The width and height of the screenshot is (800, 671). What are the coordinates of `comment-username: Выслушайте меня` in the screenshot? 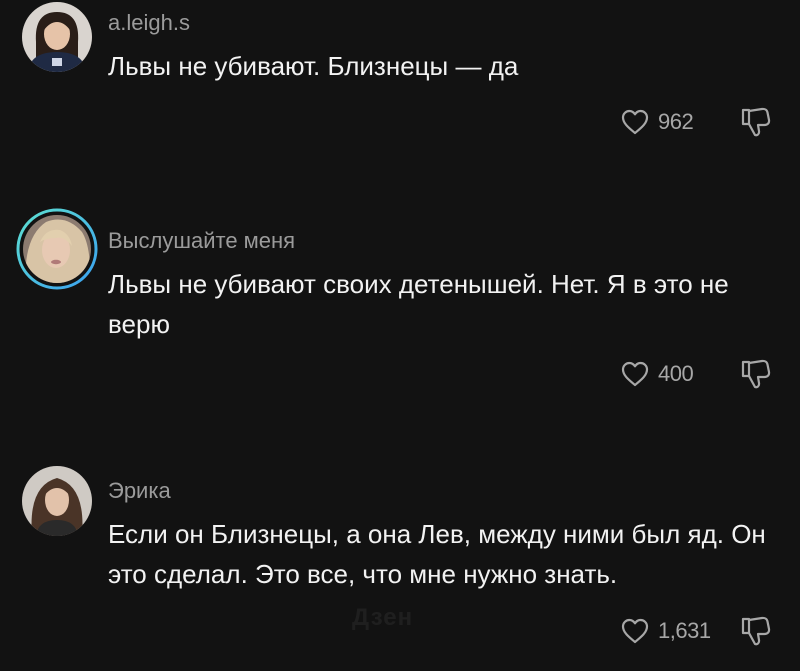 It's located at (201, 241).